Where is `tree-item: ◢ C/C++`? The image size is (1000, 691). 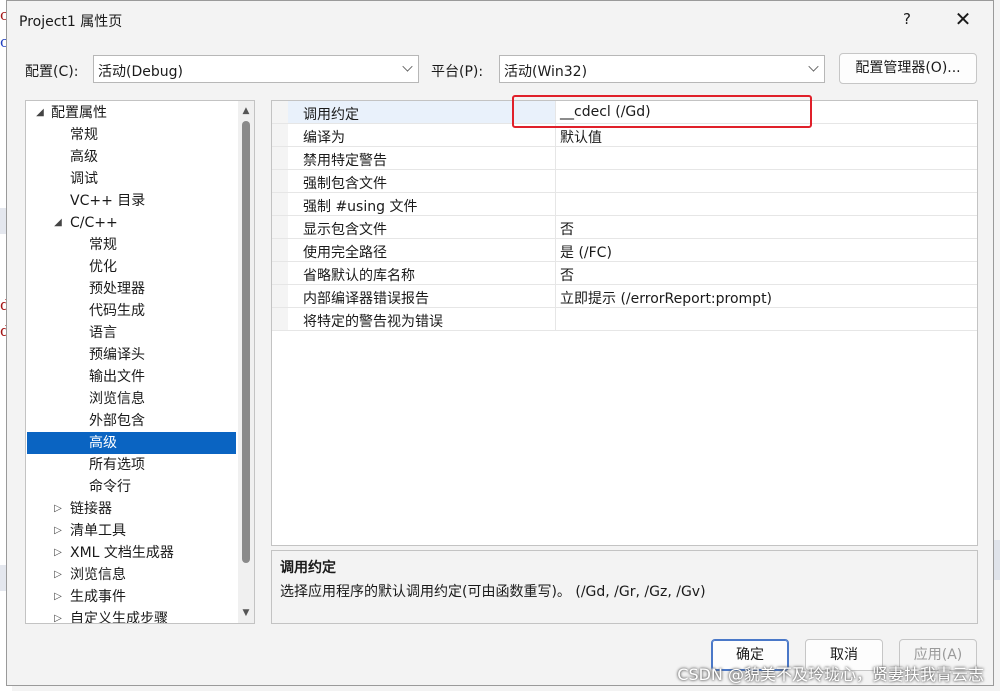
tree-item: ◢ C/C++ is located at coordinates (131, 223).